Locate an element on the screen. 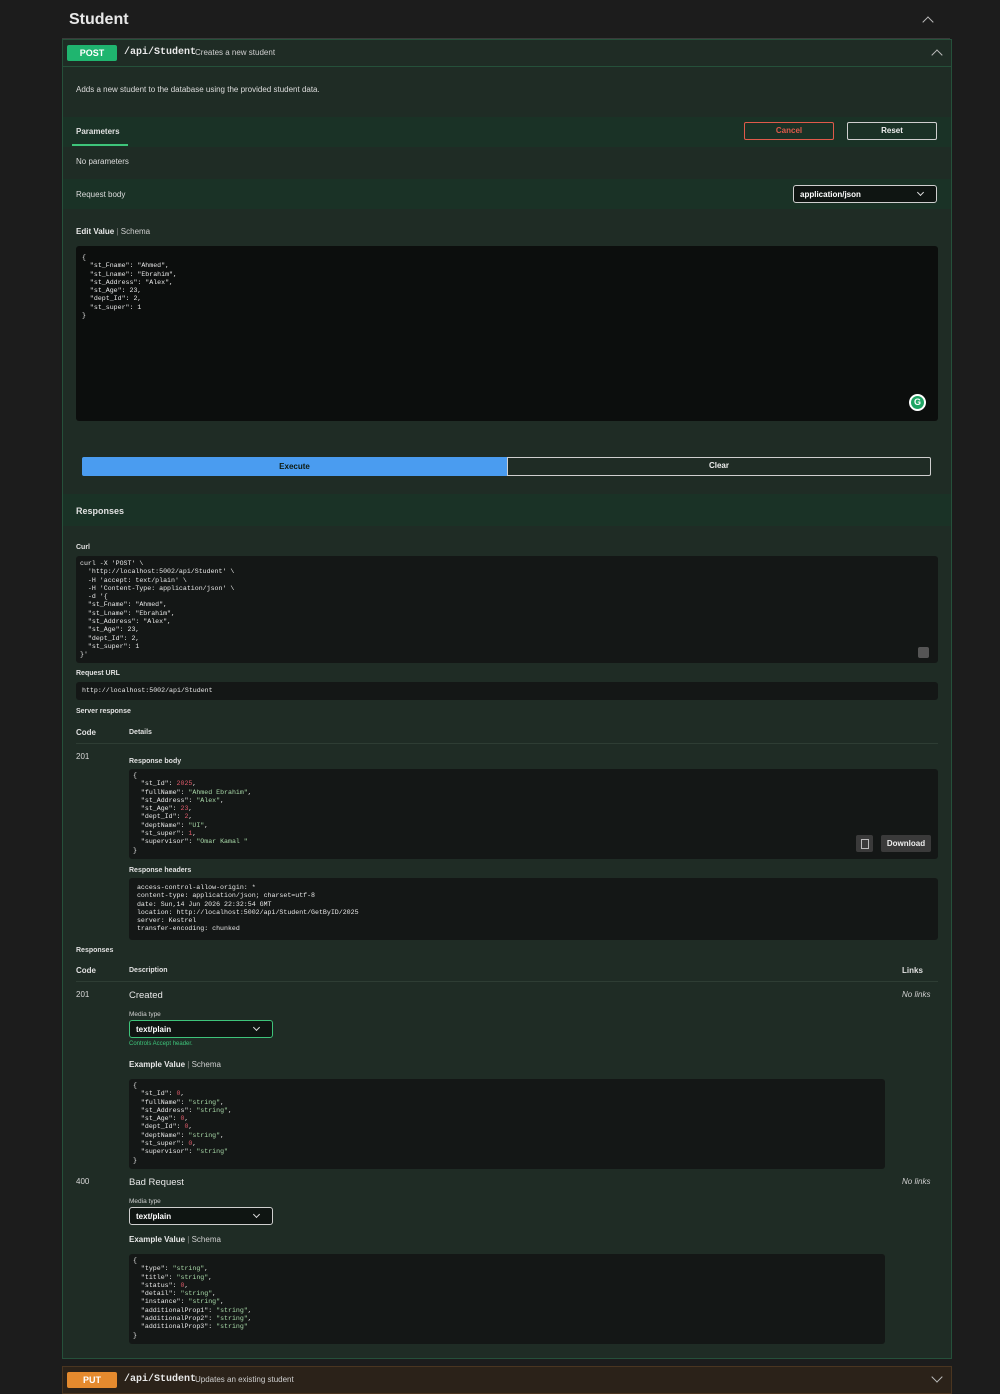  tag-title: Student is located at coordinates (99, 19).